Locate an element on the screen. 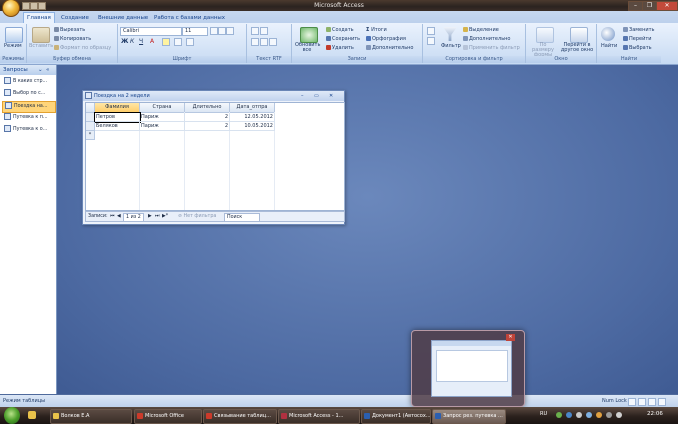  align-left-icon is located at coordinates (214, 31).